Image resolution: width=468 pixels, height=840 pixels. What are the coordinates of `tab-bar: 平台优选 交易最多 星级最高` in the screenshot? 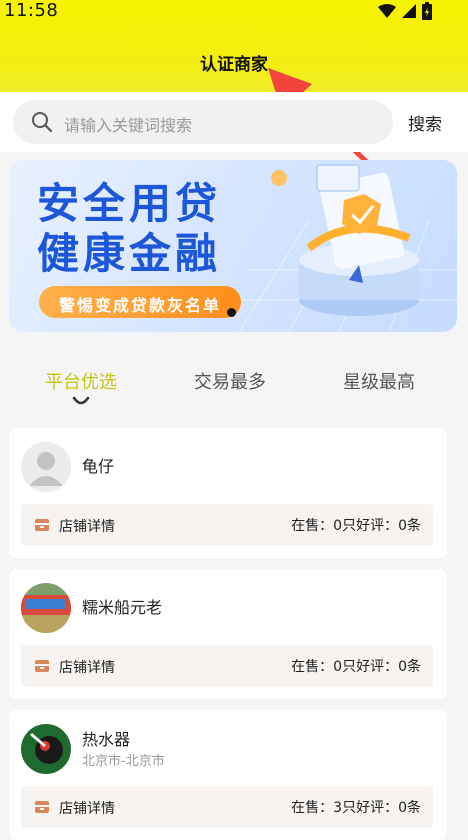 It's located at (234, 377).